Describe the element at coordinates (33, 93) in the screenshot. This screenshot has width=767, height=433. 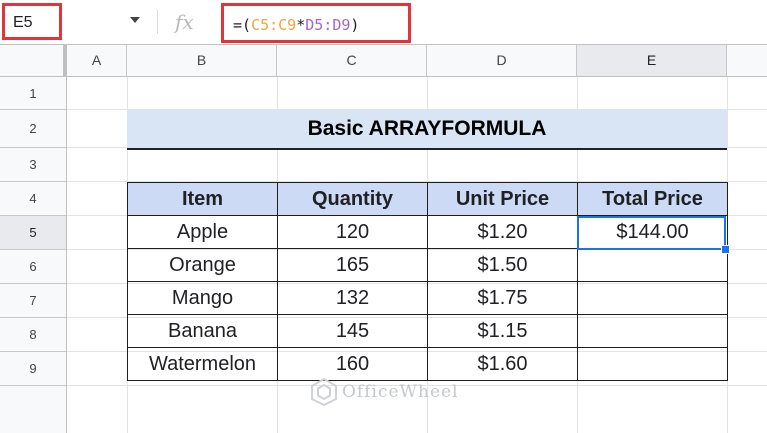
I see `row-header-1: 1` at that location.